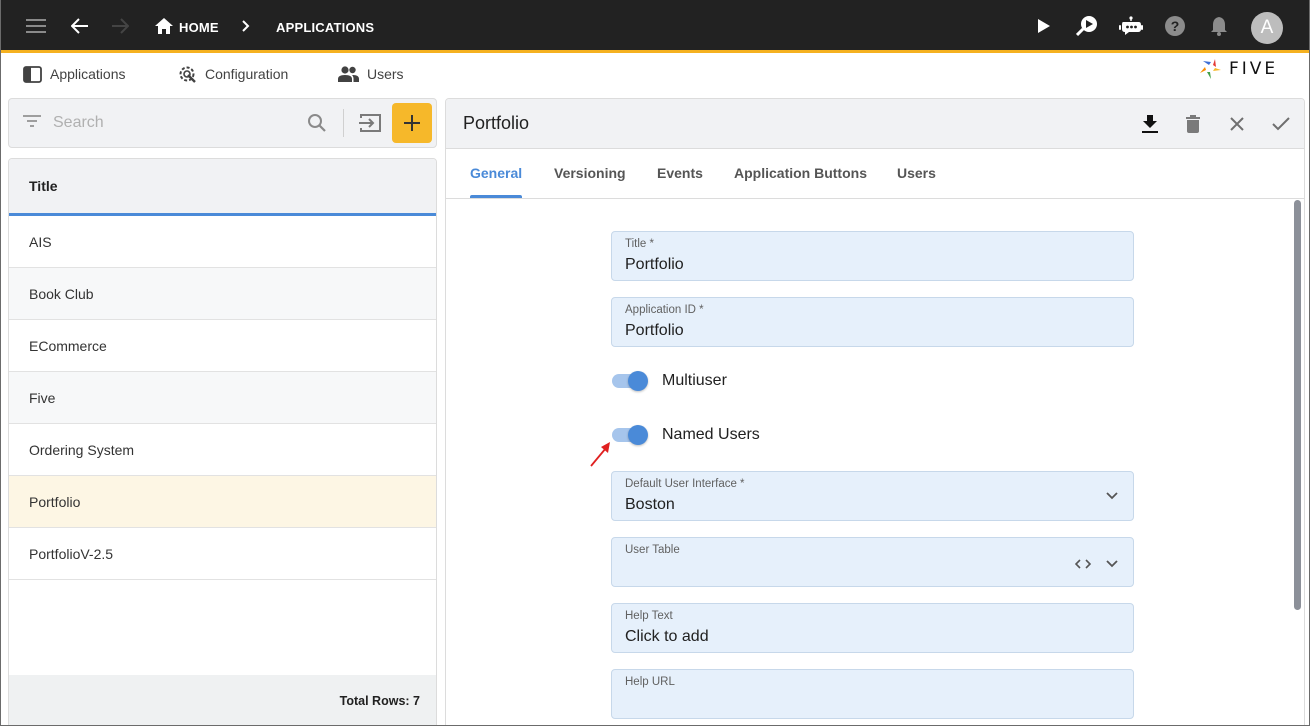  I want to click on close-icon, so click(1237, 124).